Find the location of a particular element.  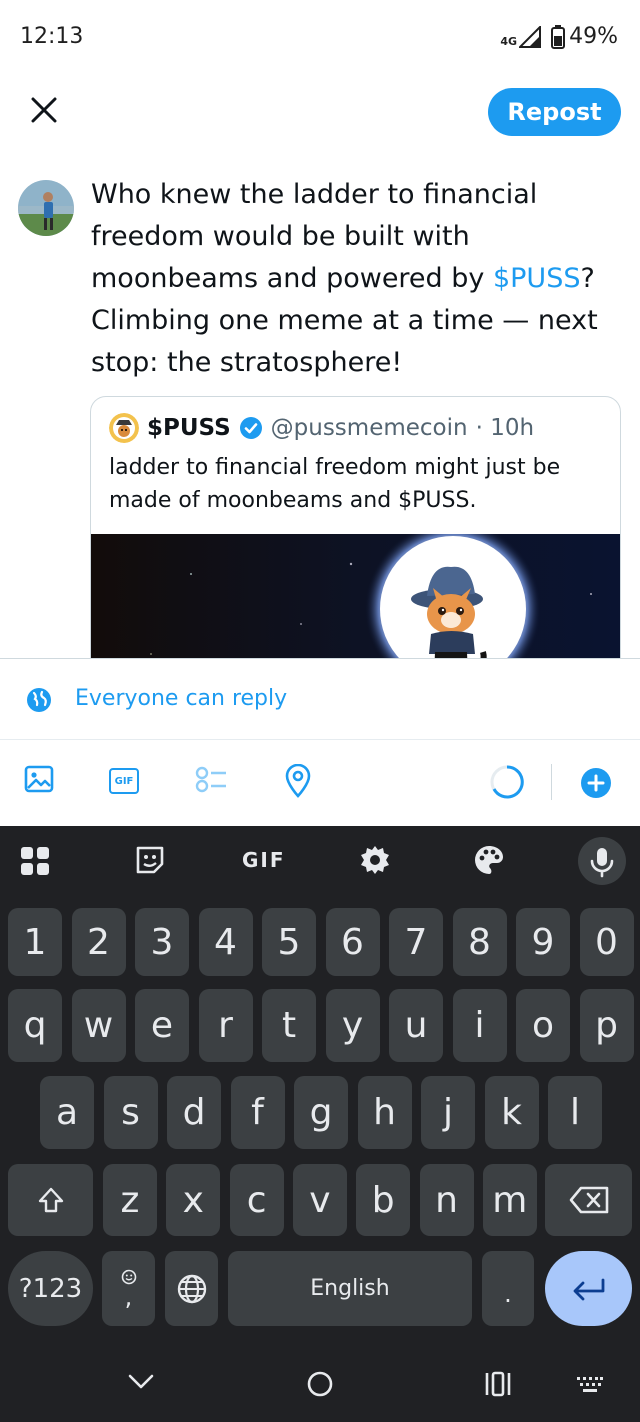

number-key: 5 is located at coordinates (289, 942).